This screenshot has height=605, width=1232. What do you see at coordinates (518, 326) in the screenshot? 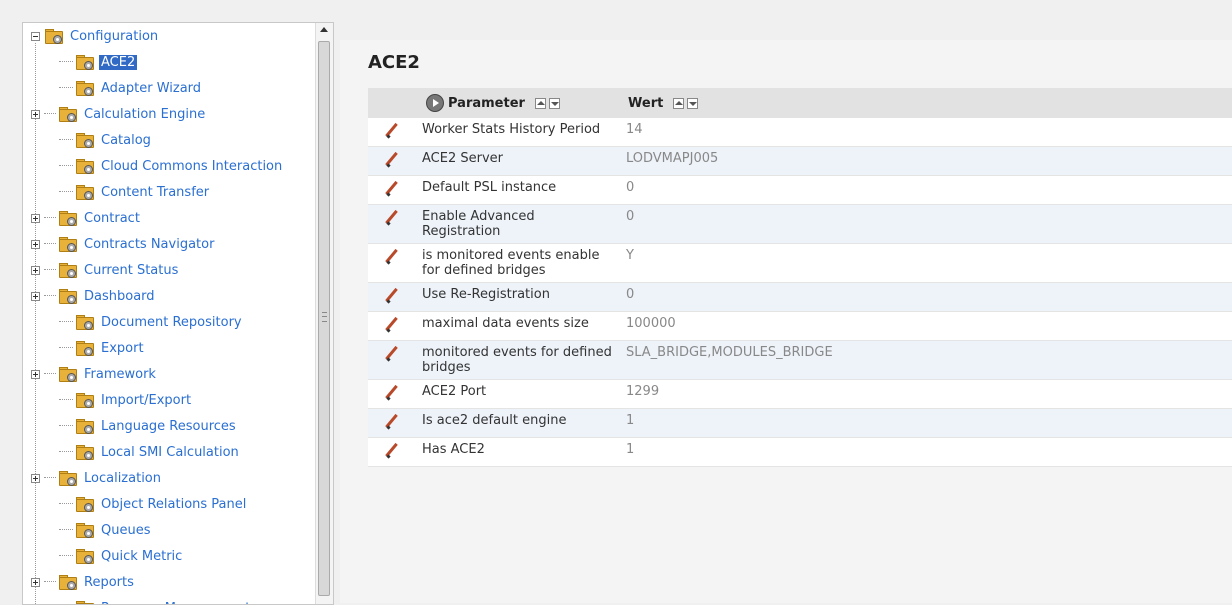
I see `parameter-cell: maximal data events size` at bounding box center [518, 326].